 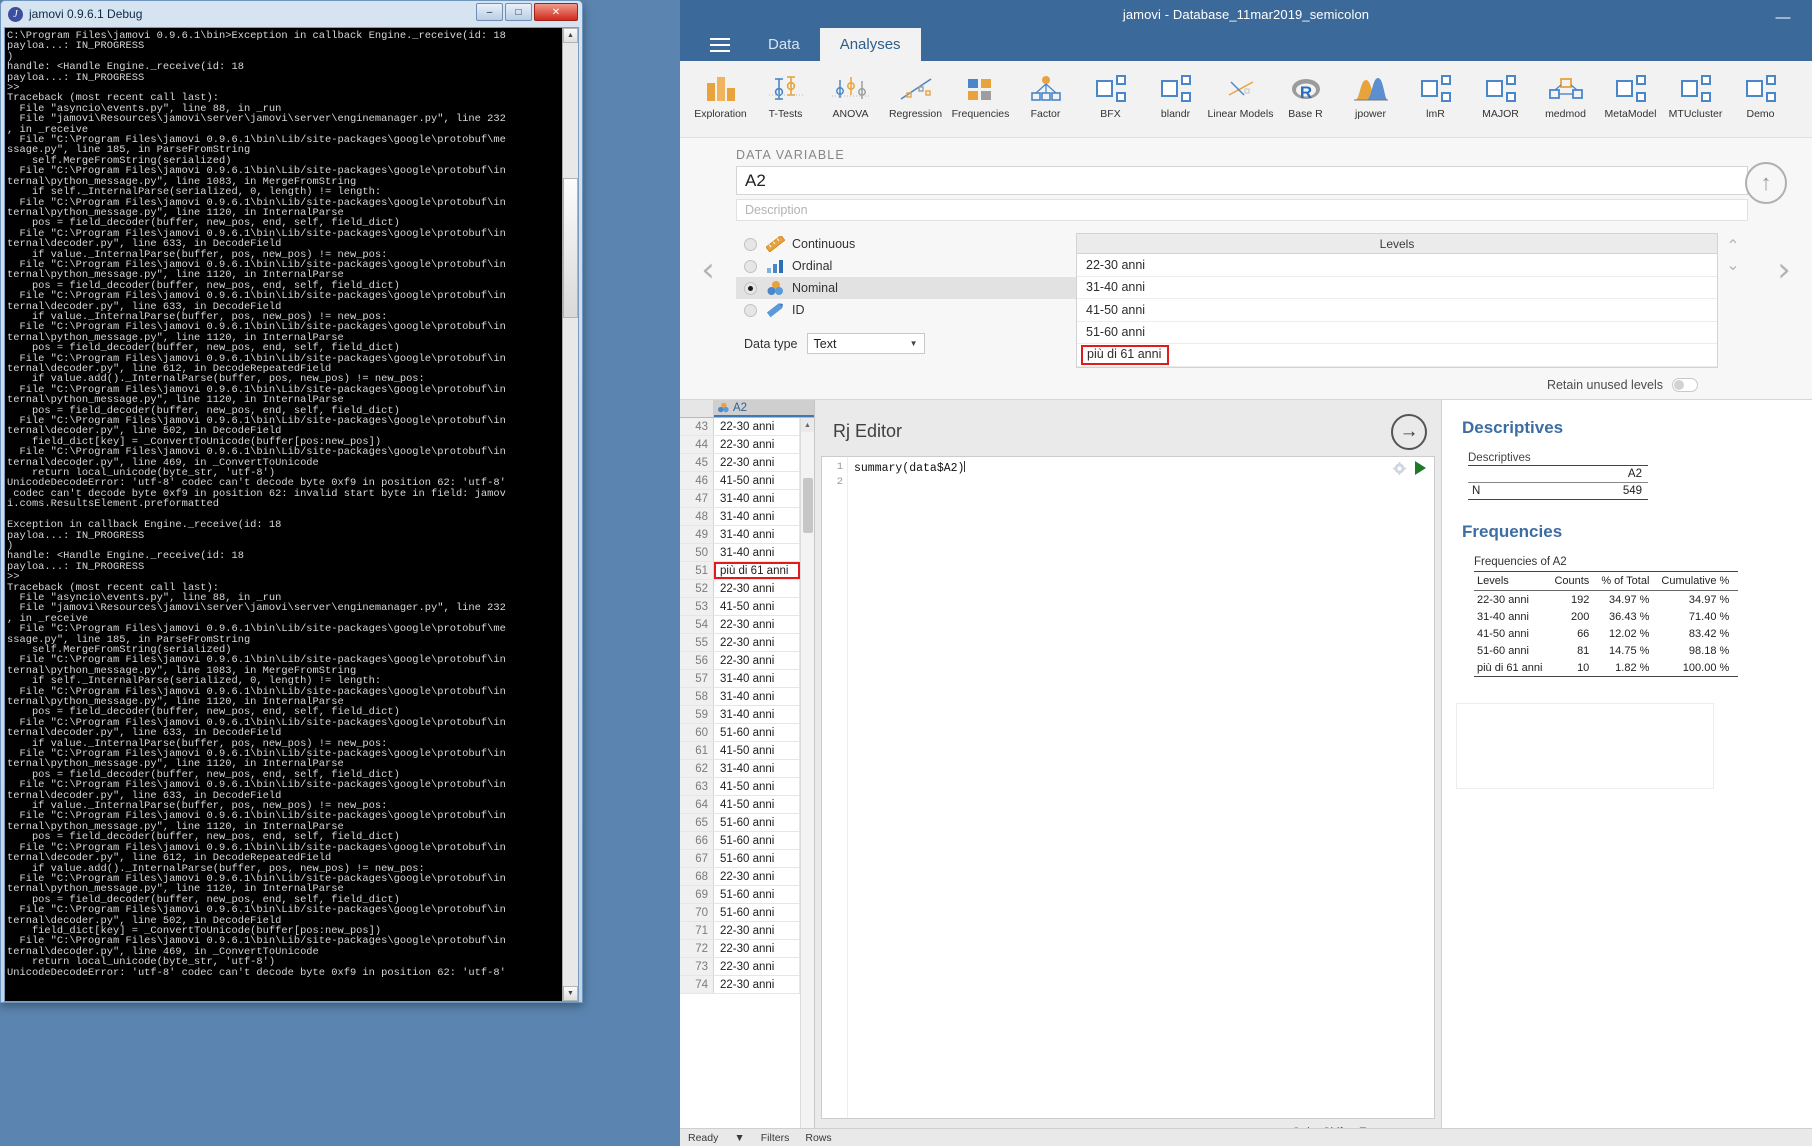 I want to click on ribbon-item-t-tests: T-Tests, so click(x=785, y=93).